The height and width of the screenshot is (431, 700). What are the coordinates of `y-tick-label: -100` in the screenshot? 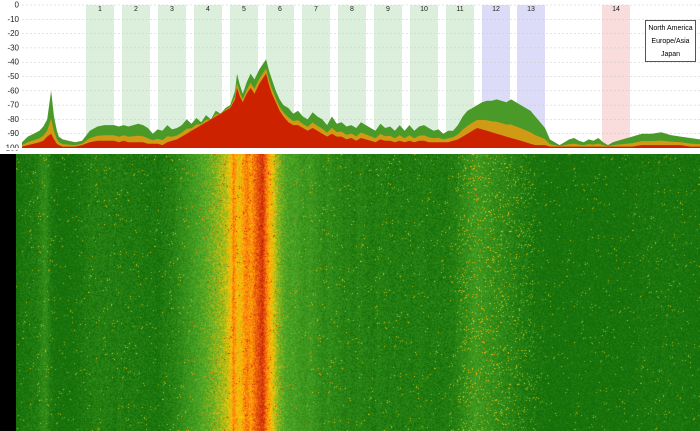 It's located at (11, 148).